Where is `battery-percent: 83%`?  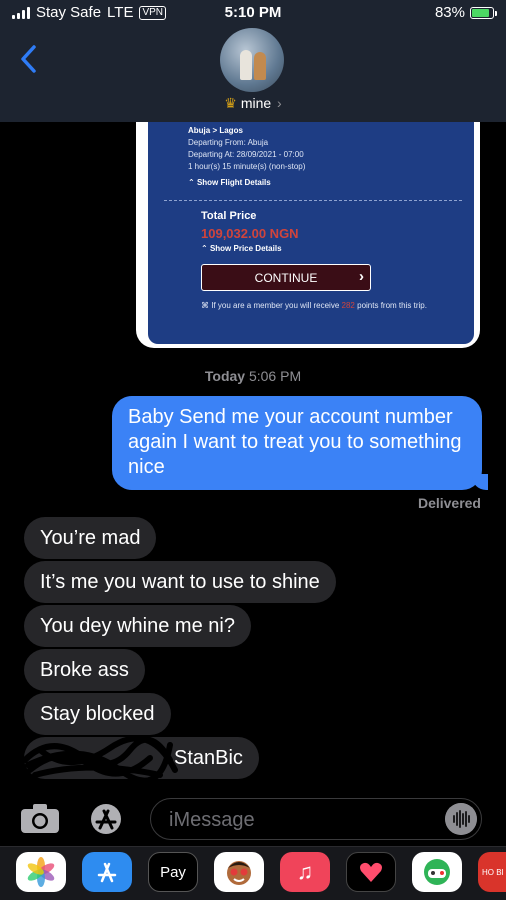
battery-percent: 83% is located at coordinates (449, 12).